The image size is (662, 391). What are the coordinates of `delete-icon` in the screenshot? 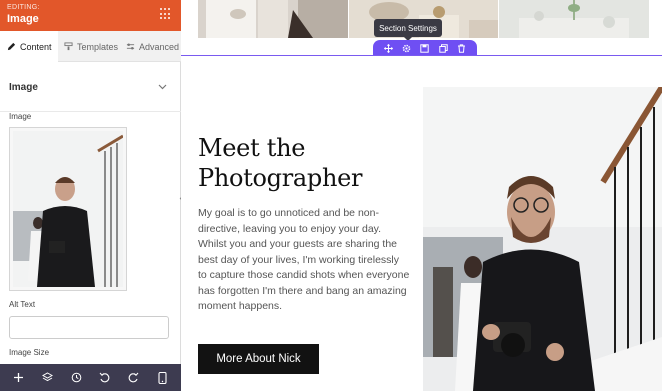 It's located at (462, 48).